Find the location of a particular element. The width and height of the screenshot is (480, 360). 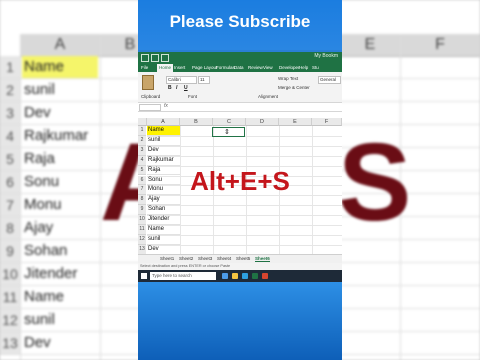

ribbon-tab-data: Data is located at coordinates (239, 67).